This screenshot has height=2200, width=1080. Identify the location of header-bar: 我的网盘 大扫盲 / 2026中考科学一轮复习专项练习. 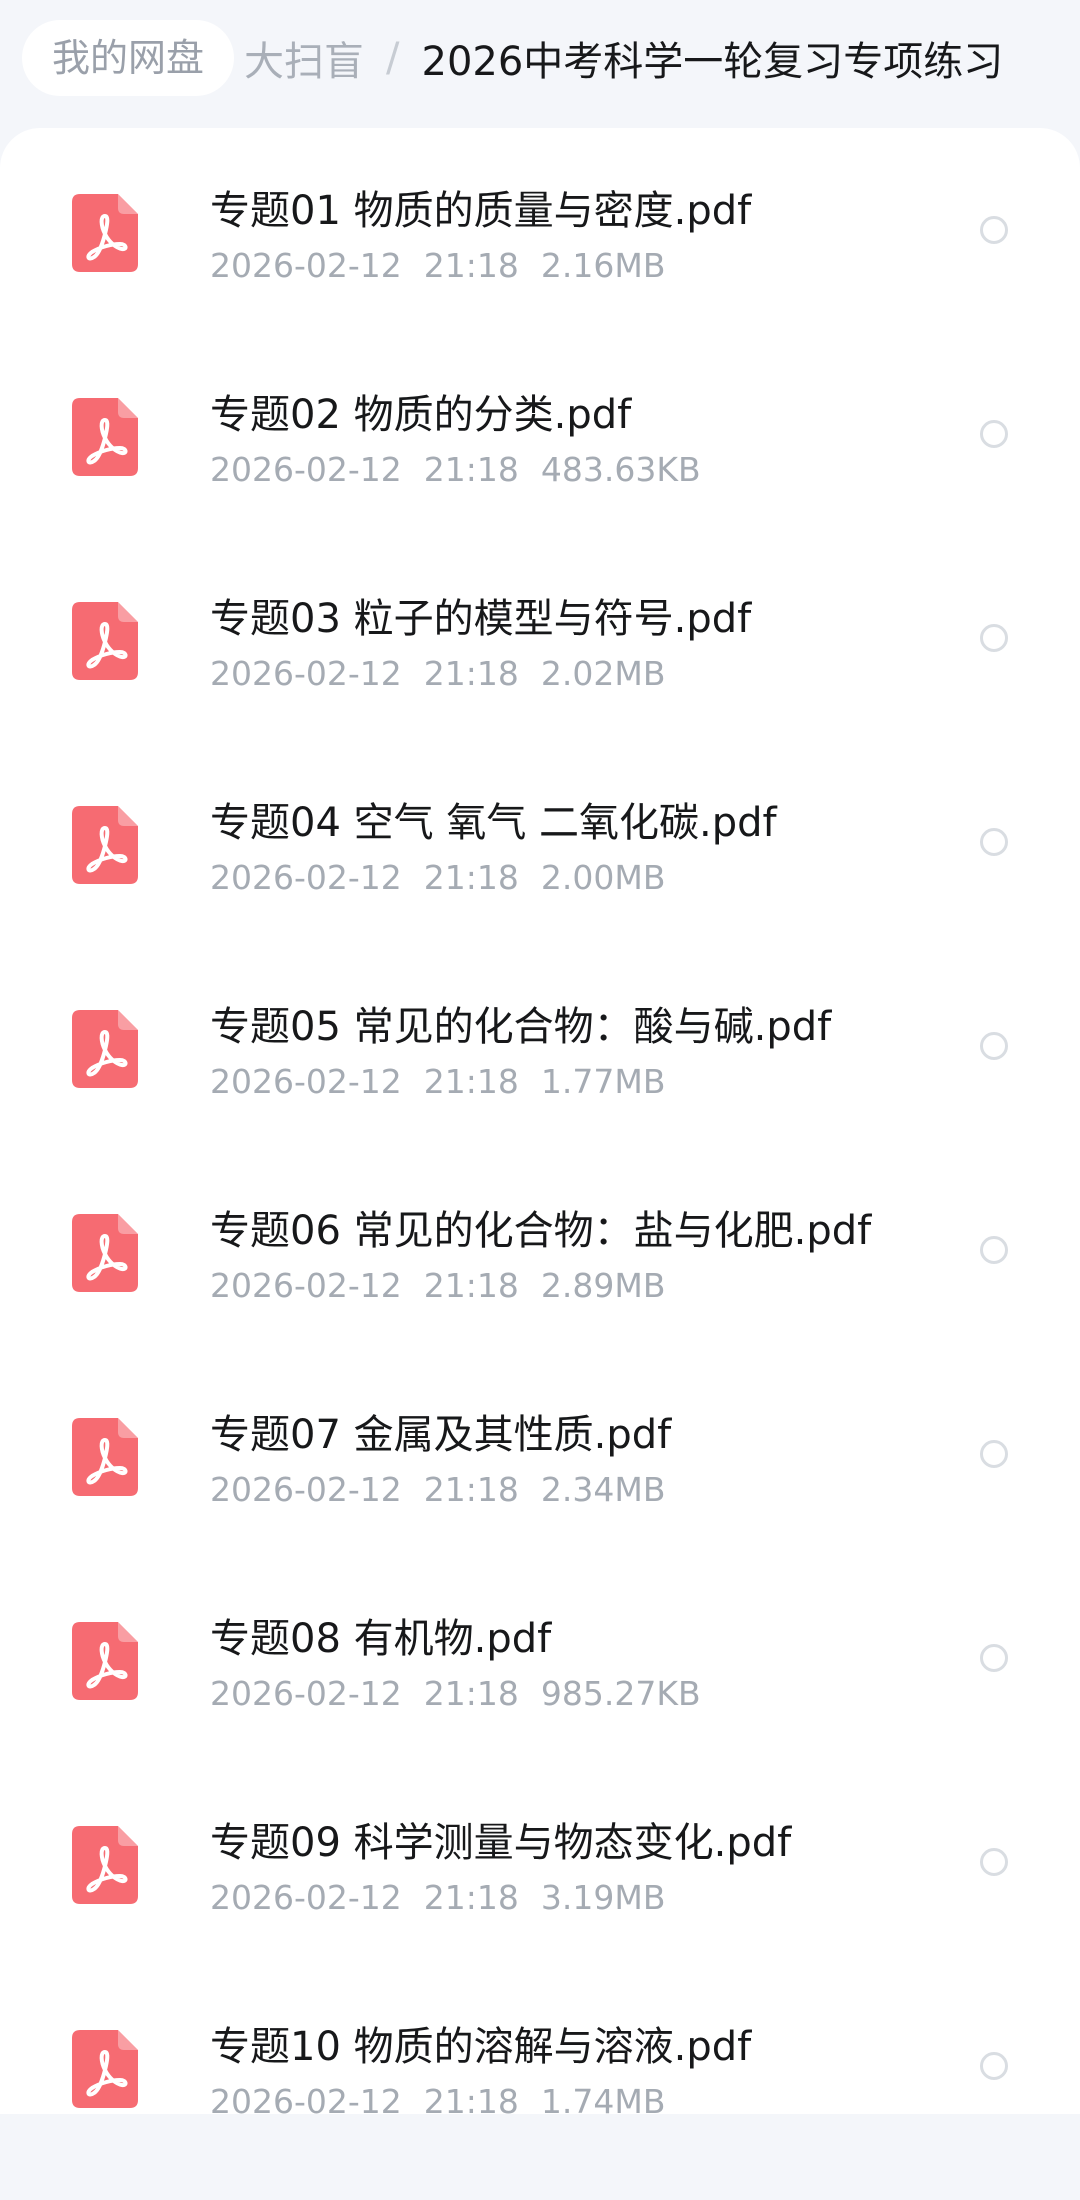
(540, 60).